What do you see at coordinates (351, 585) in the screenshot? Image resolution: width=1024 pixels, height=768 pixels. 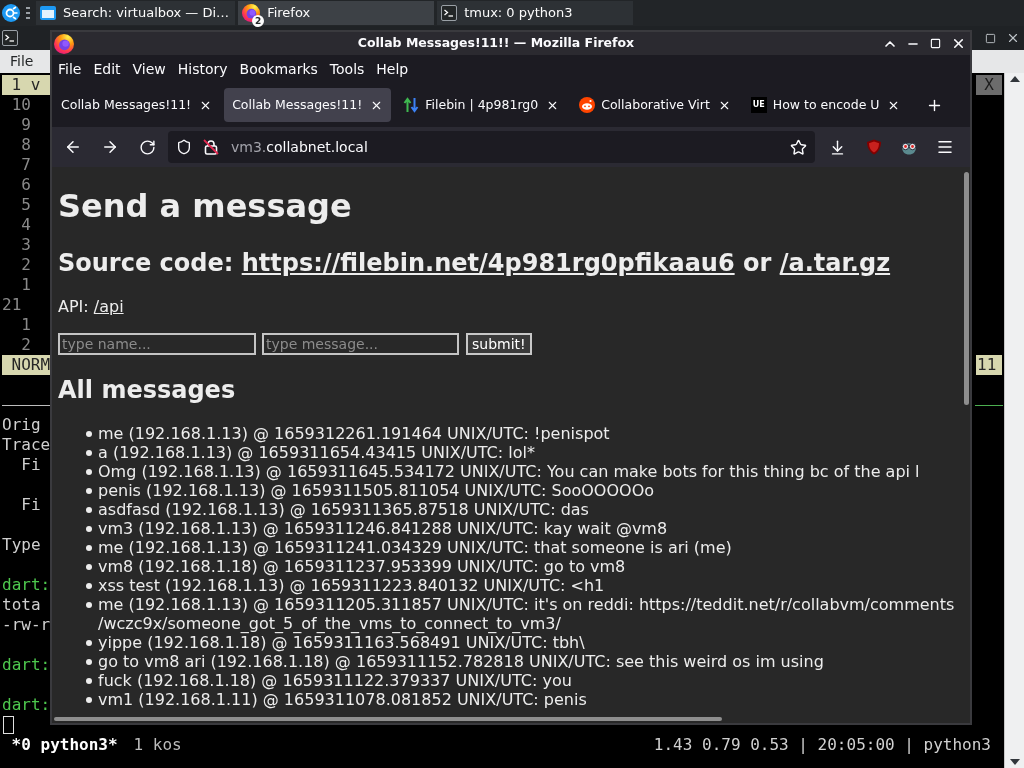 I see `message-text: xss test (192.168.1.13) @ 1659311223.840132 UNIX/UTC: <h1` at bounding box center [351, 585].